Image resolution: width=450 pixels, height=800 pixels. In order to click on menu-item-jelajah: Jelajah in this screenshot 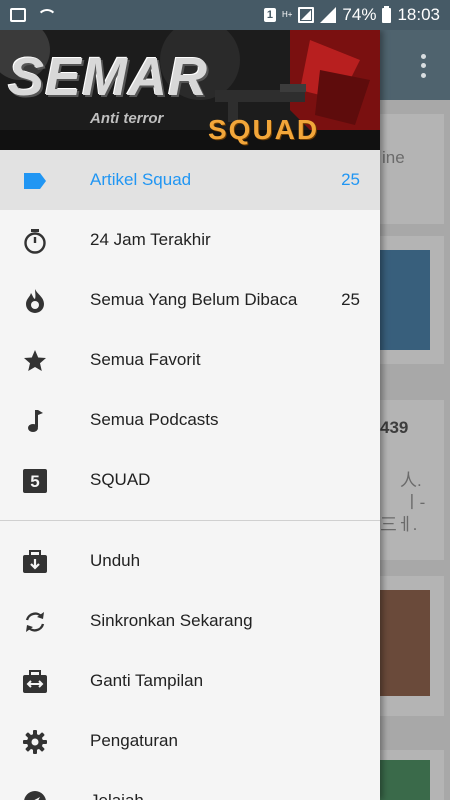, I will do `click(190, 785)`.